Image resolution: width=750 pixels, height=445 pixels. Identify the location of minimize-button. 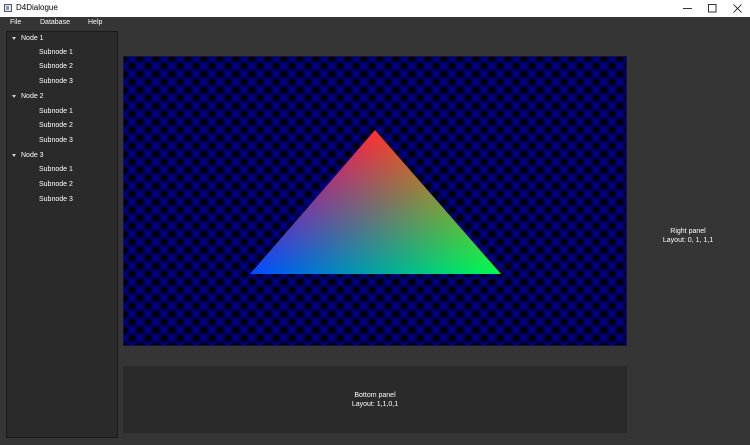
(688, 8).